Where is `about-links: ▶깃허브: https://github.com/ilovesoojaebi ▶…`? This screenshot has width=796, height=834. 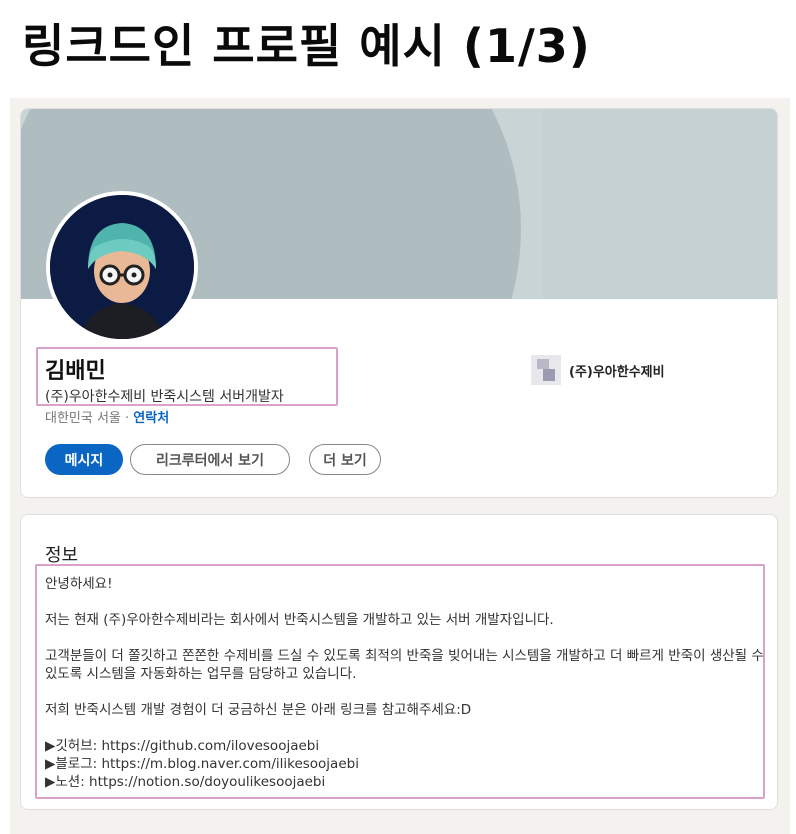 about-links: ▶깃허브: https://github.com/ilovesoojaebi ▶… is located at coordinates (405, 764).